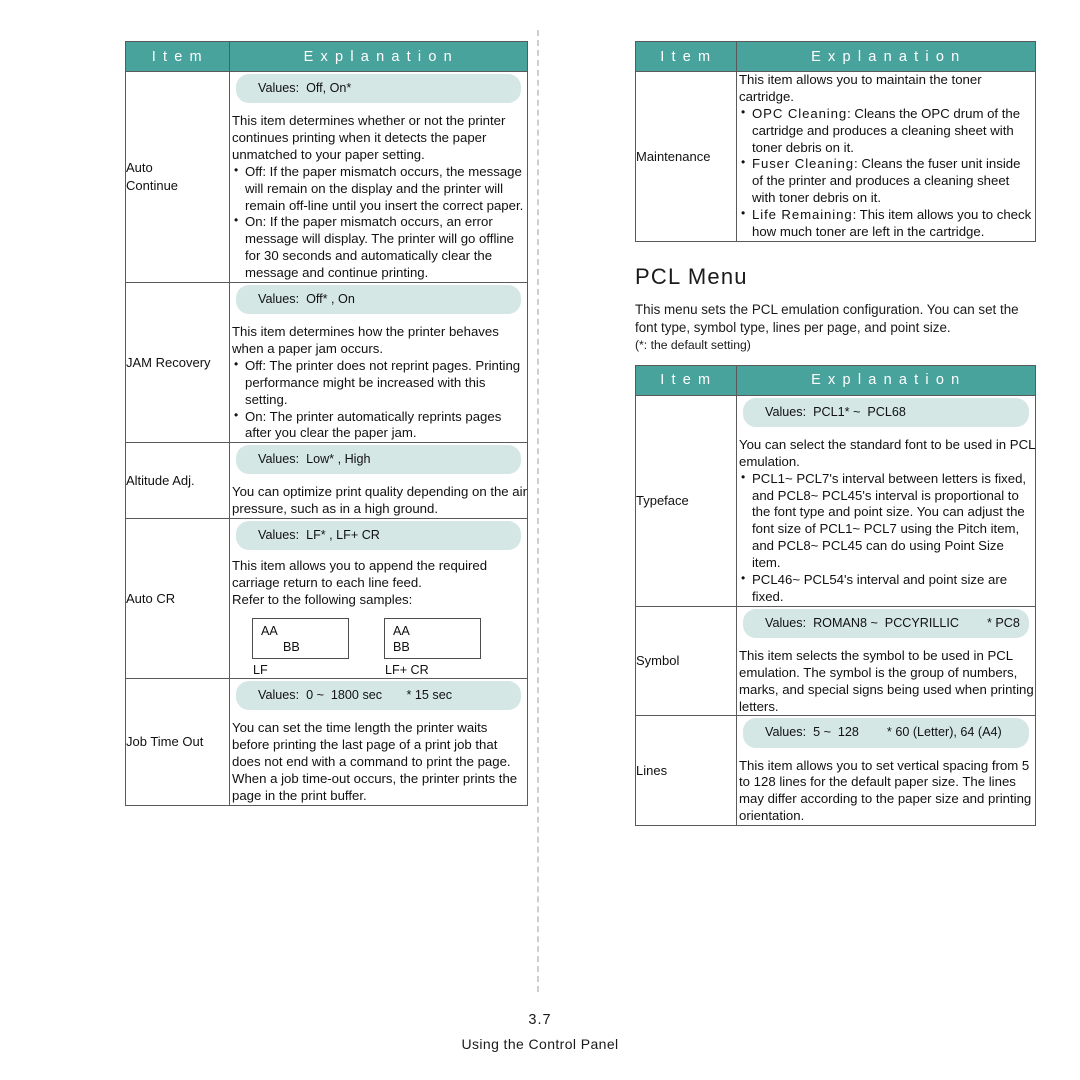  What do you see at coordinates (686, 661) in the screenshot?
I see `item-label-symbol: Symbol` at bounding box center [686, 661].